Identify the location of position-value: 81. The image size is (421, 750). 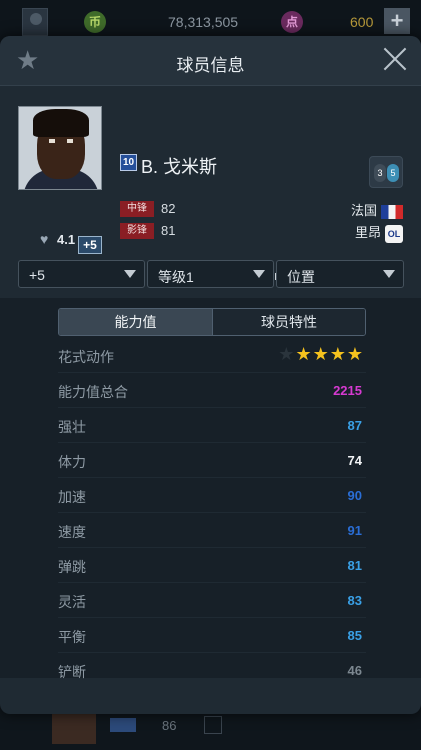
(168, 231).